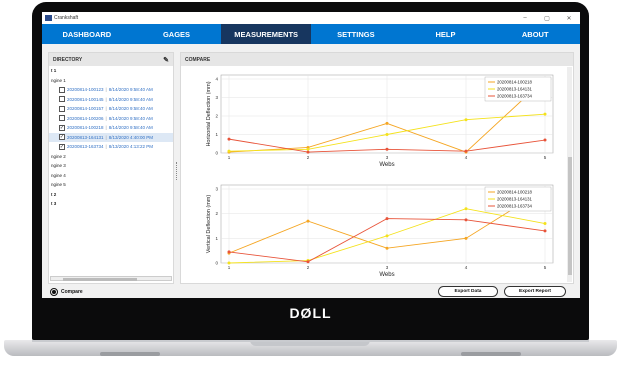  I want to click on laptop-foot-left, so click(130, 354).